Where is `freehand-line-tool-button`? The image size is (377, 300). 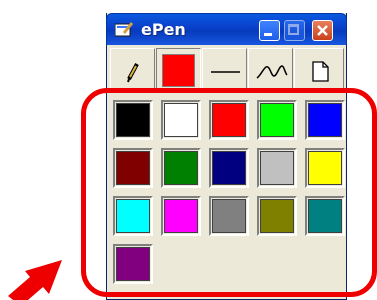
freehand-line-tool-button is located at coordinates (270, 70).